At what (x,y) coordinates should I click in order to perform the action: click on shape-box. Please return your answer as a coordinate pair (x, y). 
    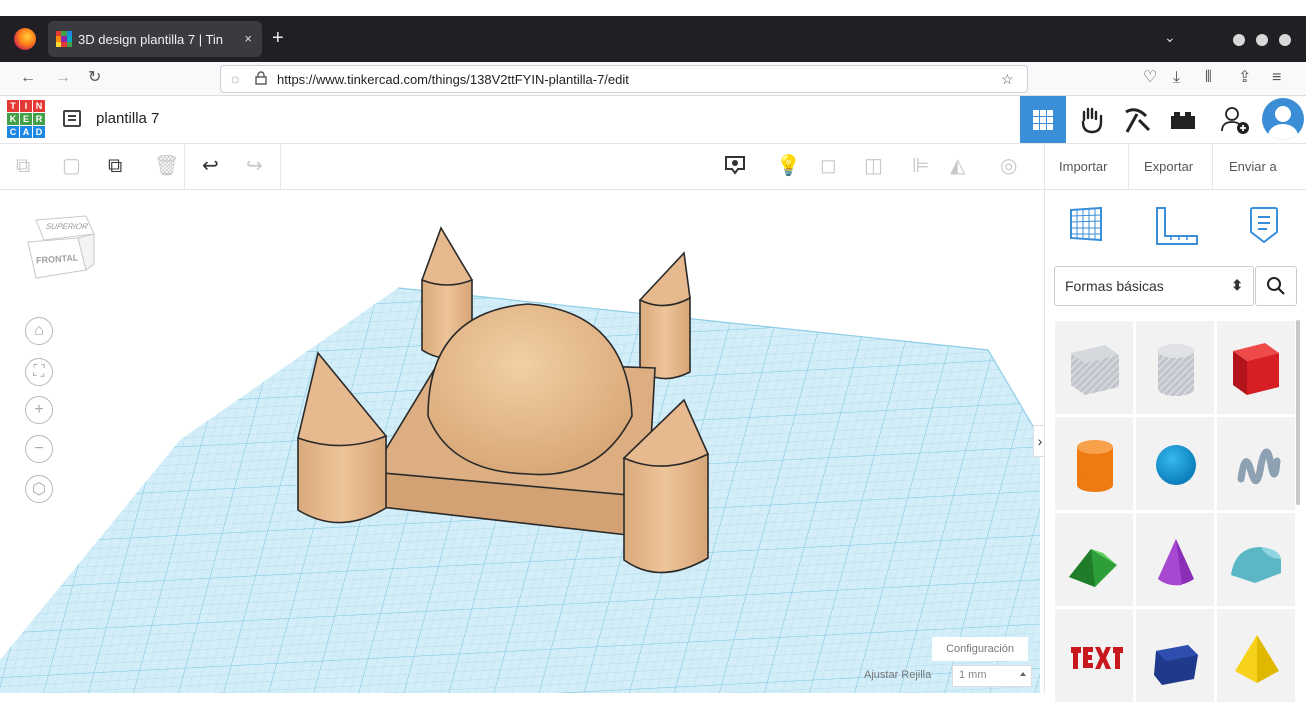
    Looking at the image, I should click on (1256, 367).